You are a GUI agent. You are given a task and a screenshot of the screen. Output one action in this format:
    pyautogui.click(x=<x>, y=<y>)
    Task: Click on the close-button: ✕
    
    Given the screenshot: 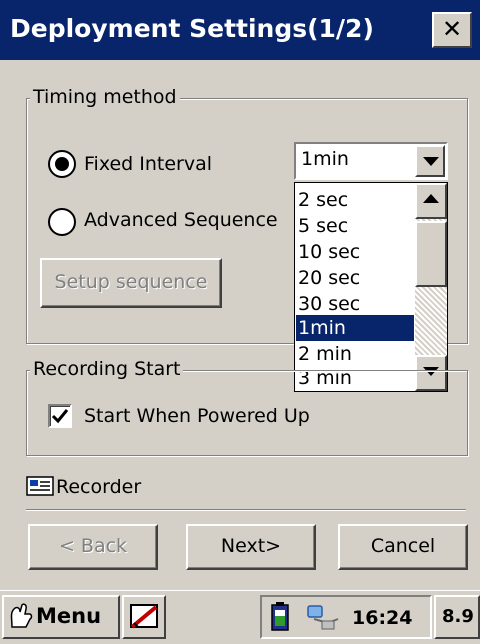 What is the action you would take?
    pyautogui.click(x=452, y=30)
    